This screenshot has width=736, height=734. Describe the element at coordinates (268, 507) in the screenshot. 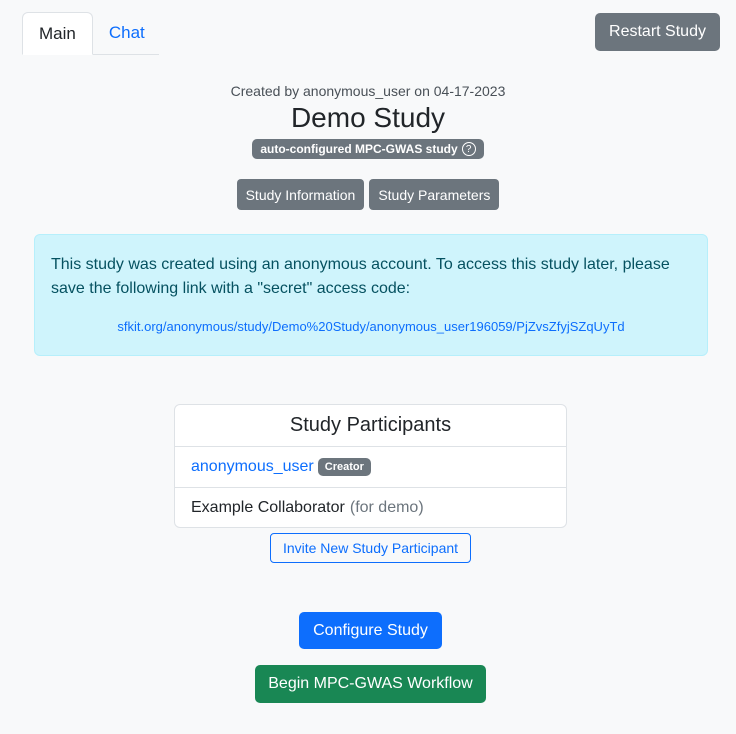

I see `participant-name: Example Collaborator` at that location.